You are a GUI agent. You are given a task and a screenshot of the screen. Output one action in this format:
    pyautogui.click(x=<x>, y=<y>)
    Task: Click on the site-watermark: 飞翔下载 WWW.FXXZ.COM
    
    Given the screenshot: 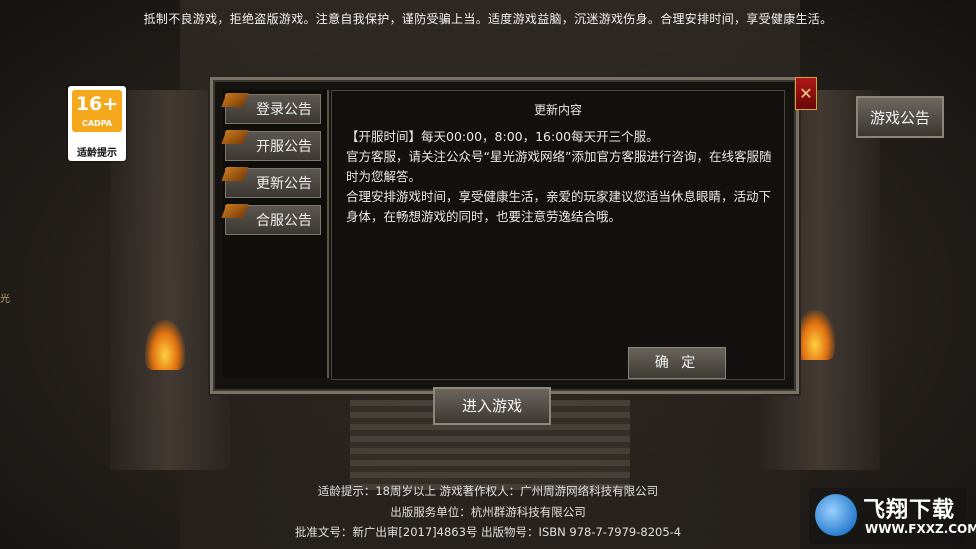 What is the action you would take?
    pyautogui.click(x=892, y=516)
    